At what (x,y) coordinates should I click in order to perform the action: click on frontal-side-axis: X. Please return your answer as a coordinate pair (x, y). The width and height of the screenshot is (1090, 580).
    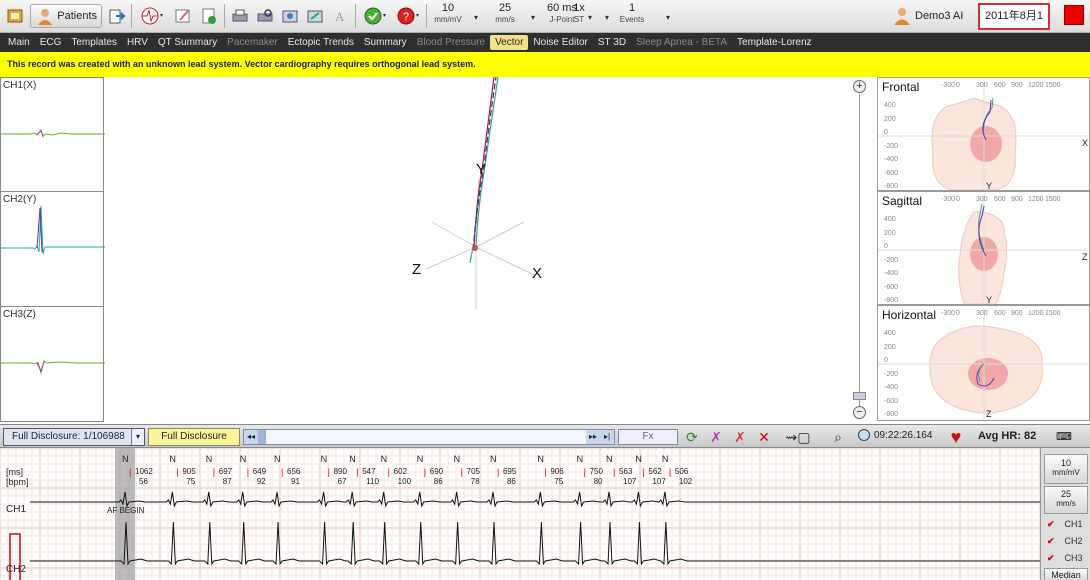
    Looking at the image, I should click on (1085, 143).